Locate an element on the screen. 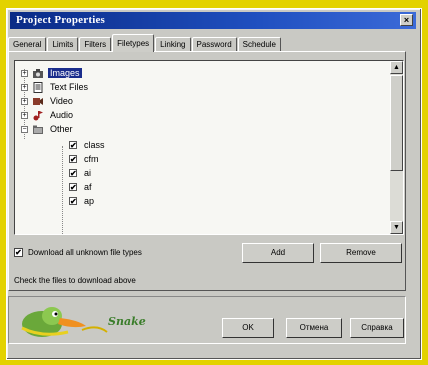 The image size is (428, 365). download-unknown-label: Download all unknown file types is located at coordinates (85, 252).